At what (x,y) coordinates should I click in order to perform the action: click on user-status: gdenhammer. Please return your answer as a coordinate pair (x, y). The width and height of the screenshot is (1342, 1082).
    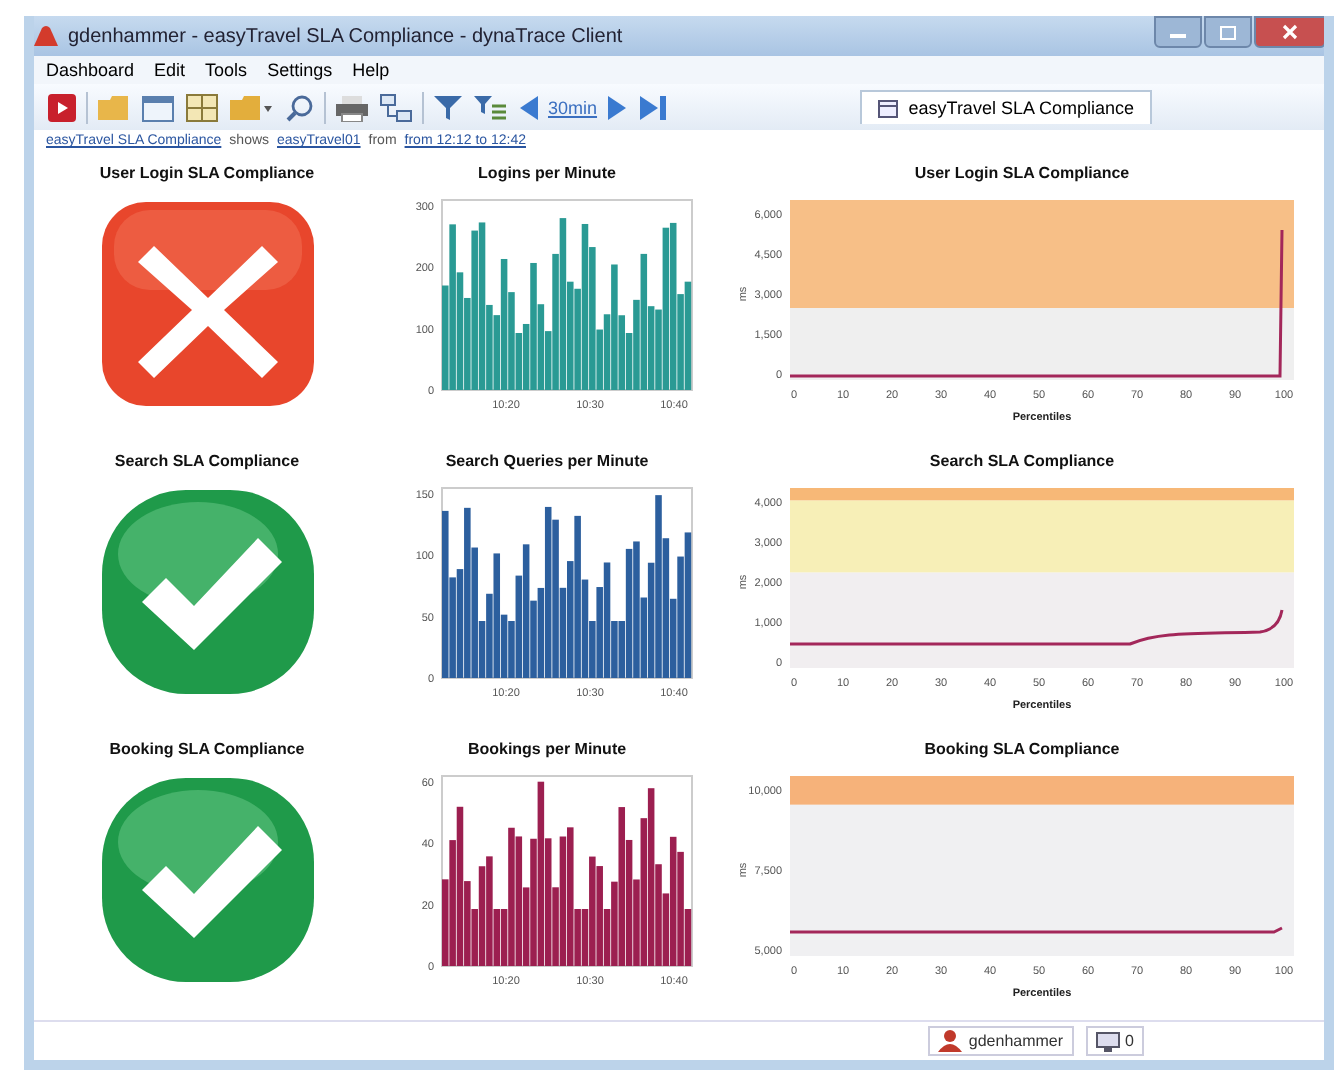
    Looking at the image, I should click on (1001, 1041).